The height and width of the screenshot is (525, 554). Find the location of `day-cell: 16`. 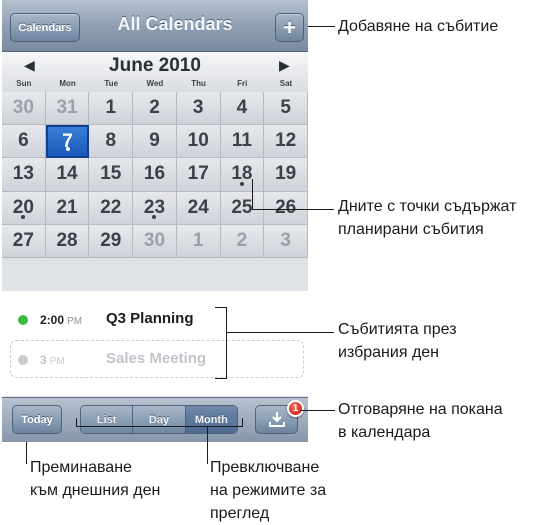

day-cell: 16 is located at coordinates (155, 175).